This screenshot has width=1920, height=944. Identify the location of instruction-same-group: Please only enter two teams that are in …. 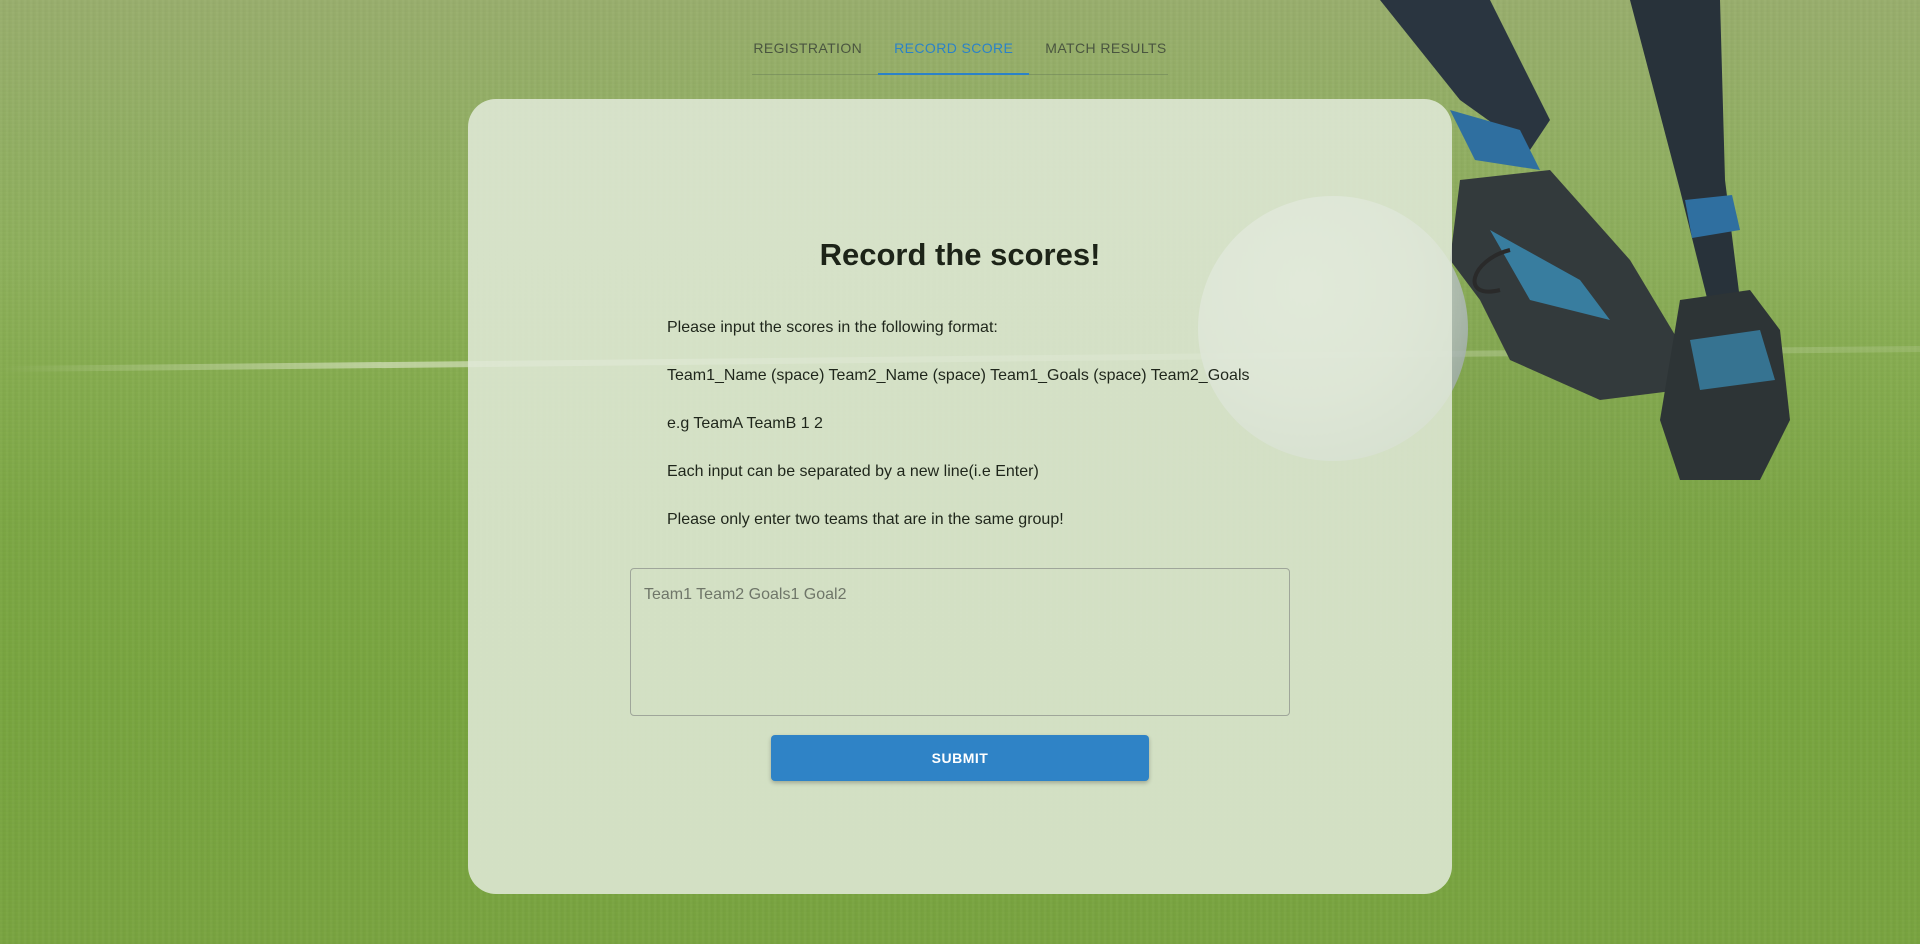
(865, 519).